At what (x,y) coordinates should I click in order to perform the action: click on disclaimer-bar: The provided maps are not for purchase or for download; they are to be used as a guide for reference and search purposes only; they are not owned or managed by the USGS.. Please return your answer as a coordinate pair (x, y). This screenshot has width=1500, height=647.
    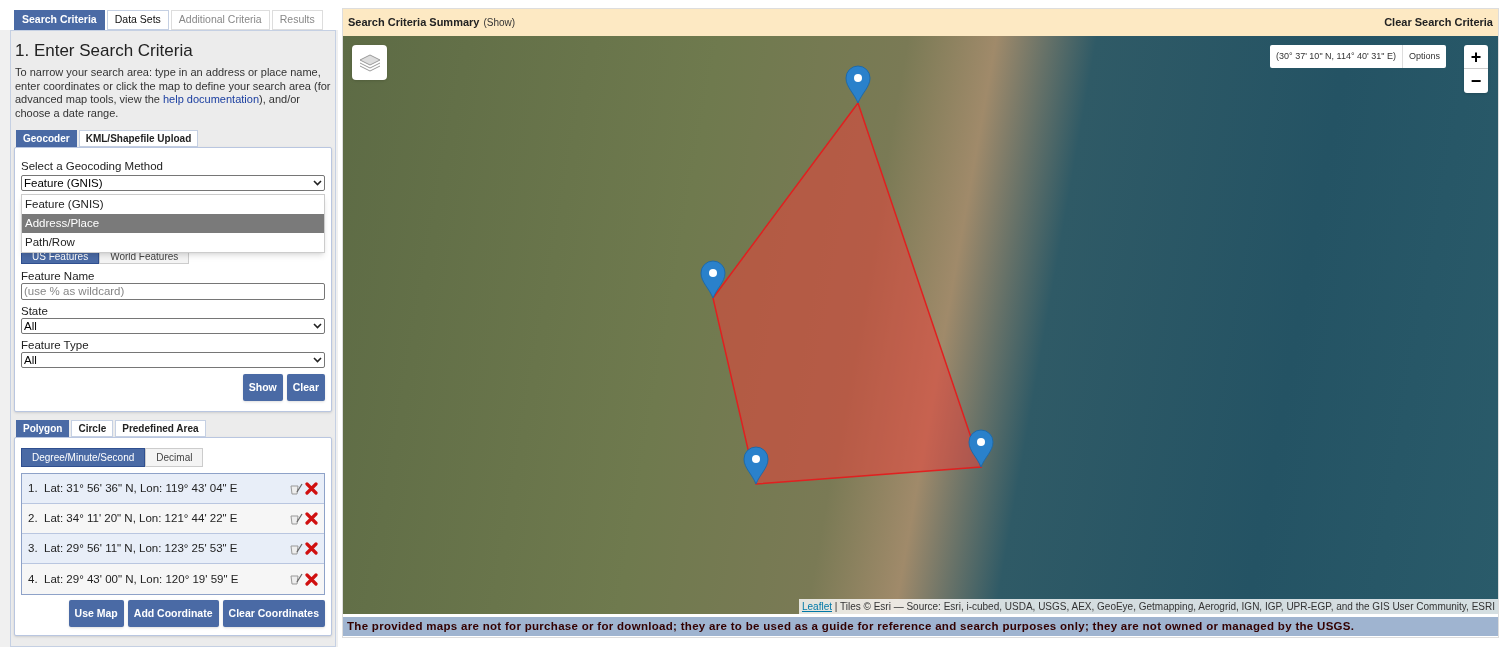
    Looking at the image, I should click on (920, 626).